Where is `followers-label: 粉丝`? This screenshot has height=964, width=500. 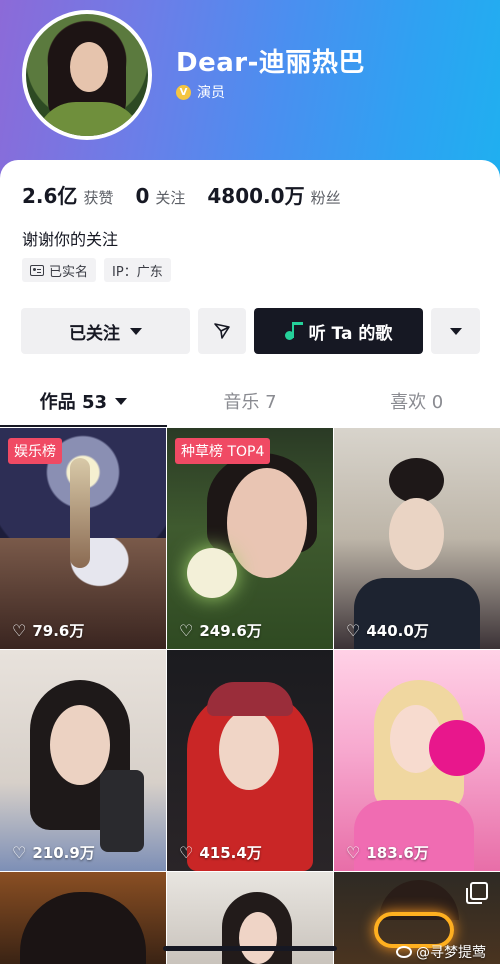 followers-label: 粉丝 is located at coordinates (325, 198).